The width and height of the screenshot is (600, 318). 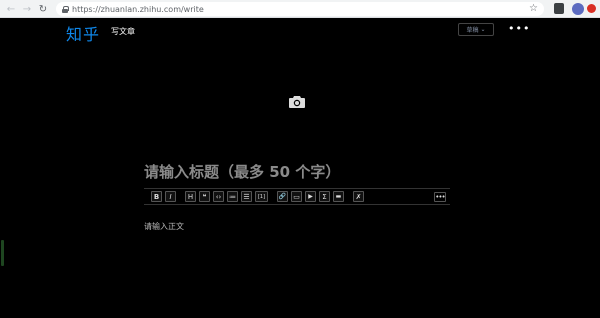 What do you see at coordinates (170, 196) in the screenshot?
I see `italic-button: I` at bounding box center [170, 196].